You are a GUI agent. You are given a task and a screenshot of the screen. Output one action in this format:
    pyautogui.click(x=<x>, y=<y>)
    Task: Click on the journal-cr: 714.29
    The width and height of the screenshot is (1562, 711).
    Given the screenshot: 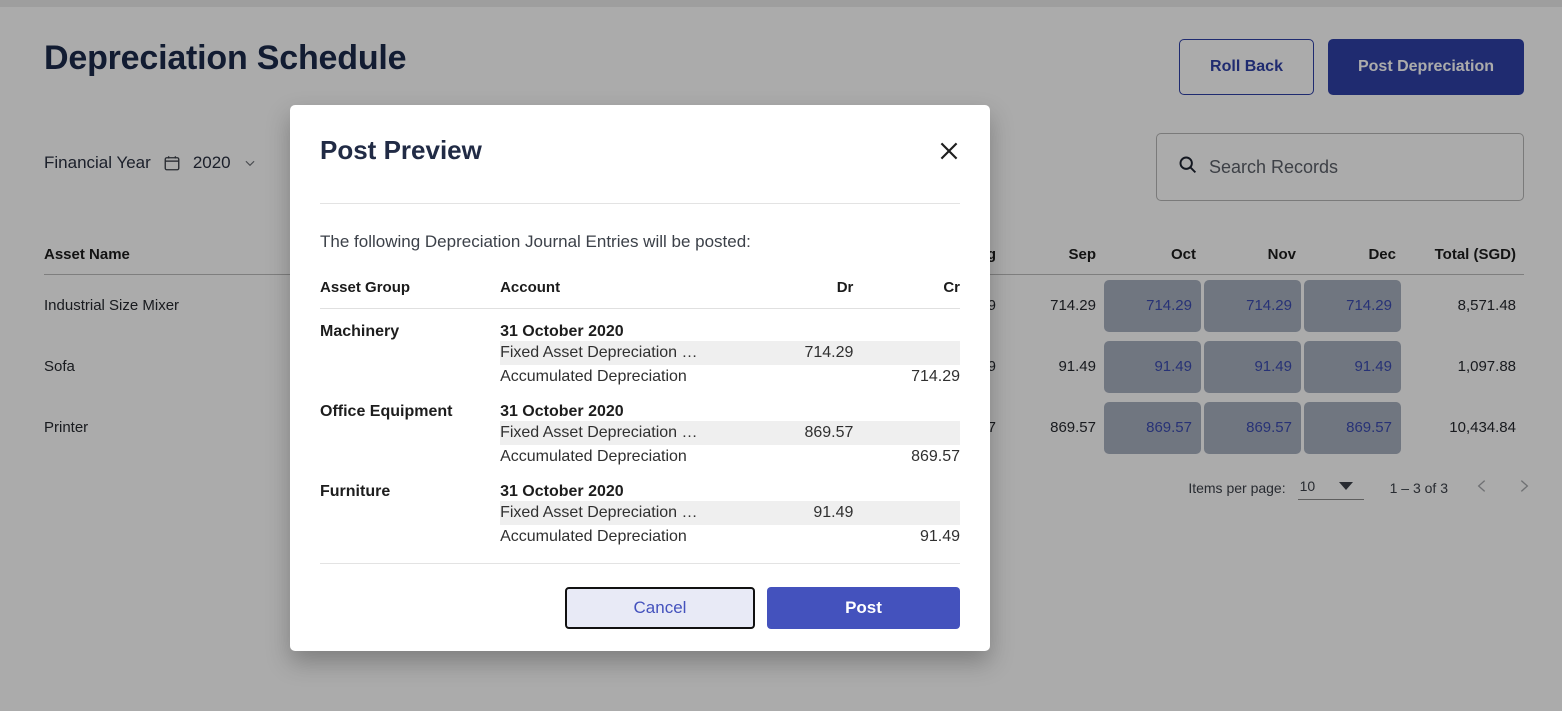 What is the action you would take?
    pyautogui.click(x=935, y=376)
    